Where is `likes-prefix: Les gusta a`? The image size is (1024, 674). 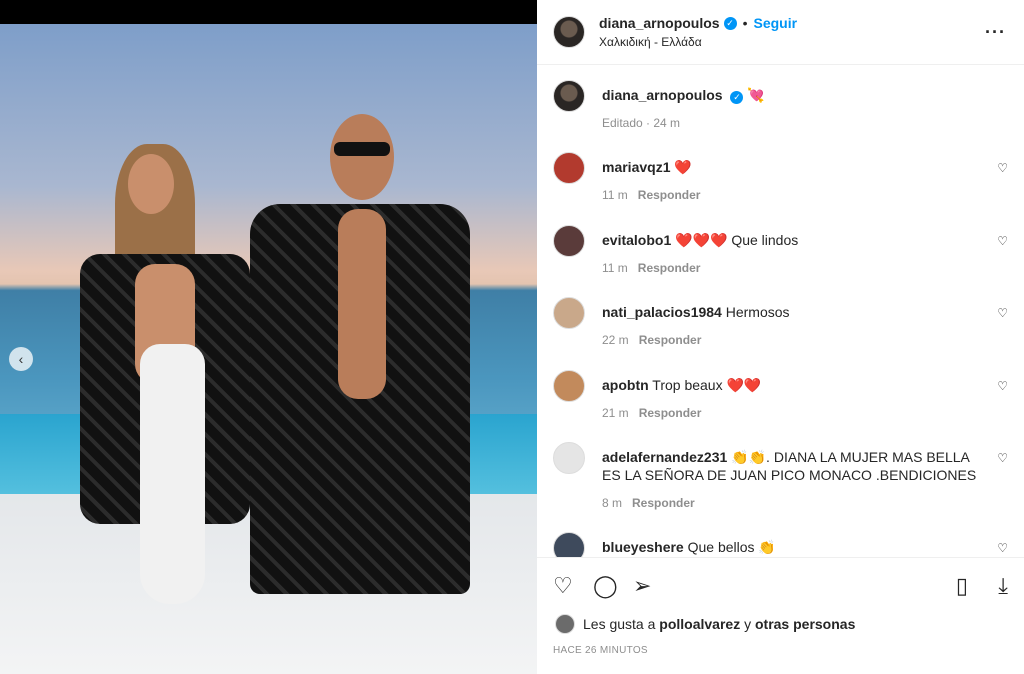 likes-prefix: Les gusta a is located at coordinates (619, 624).